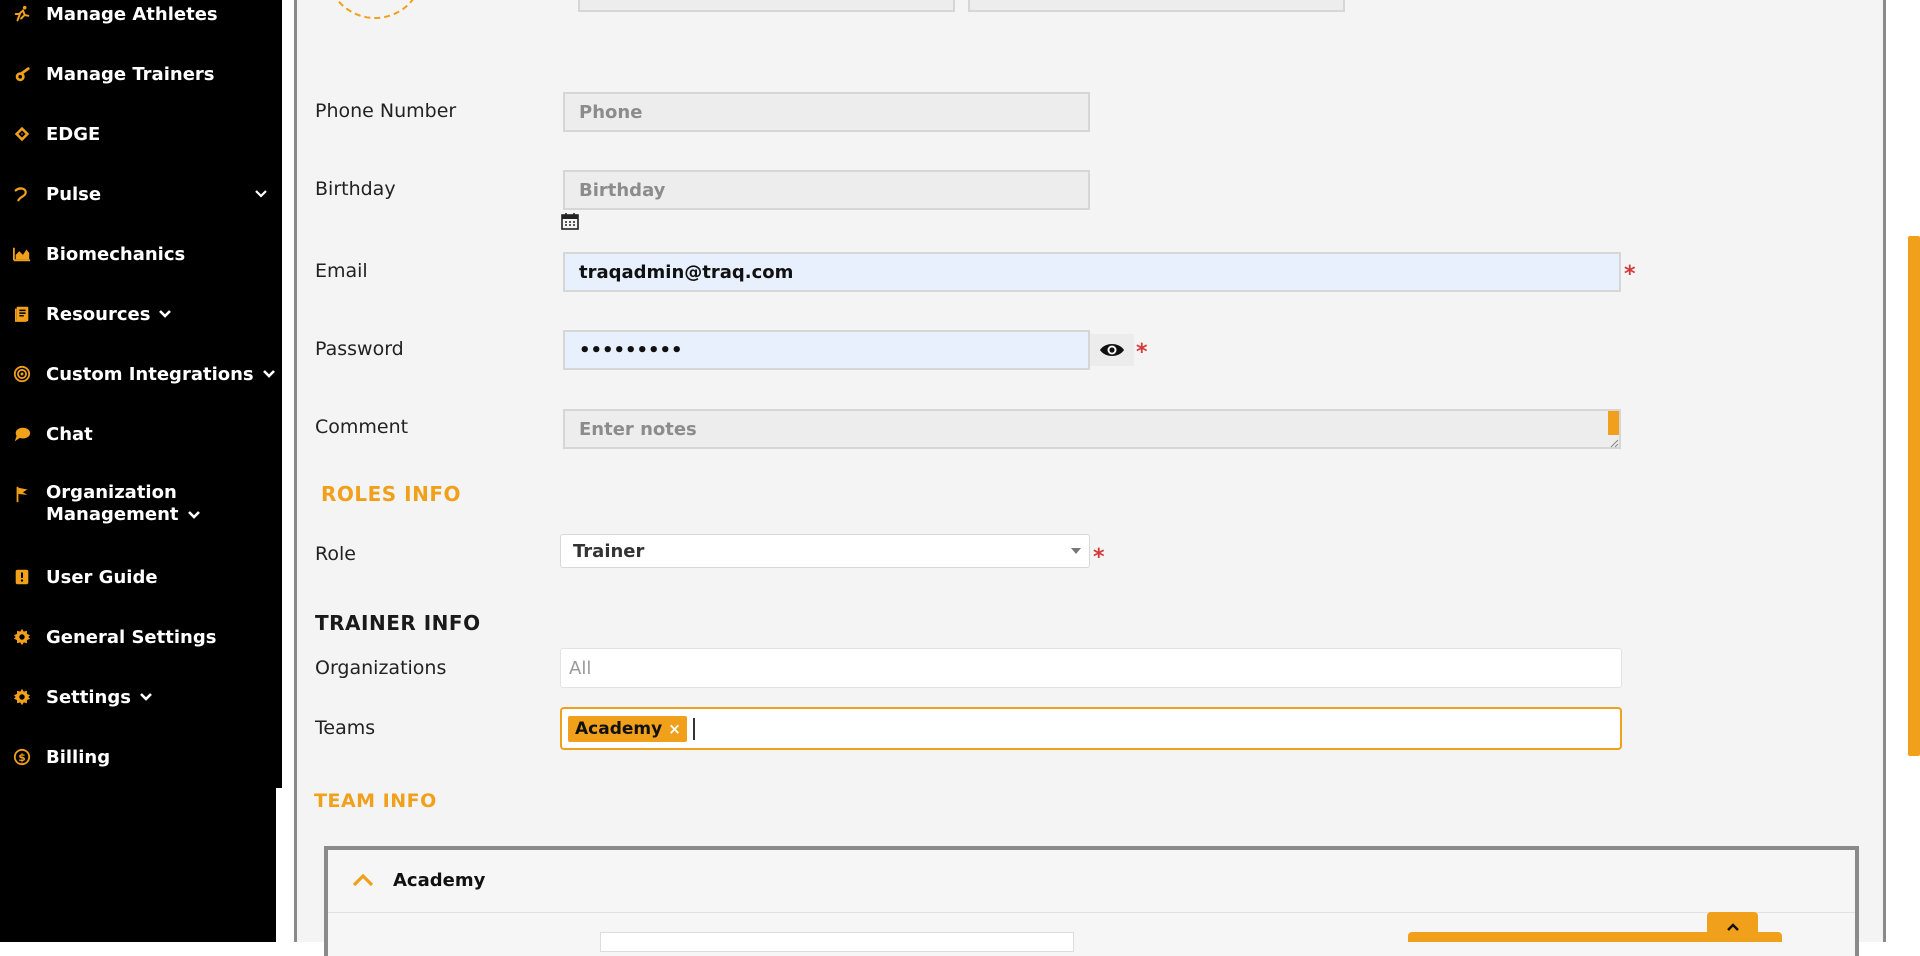 Image resolution: width=1920 pixels, height=956 pixels. What do you see at coordinates (22, 254) in the screenshot?
I see `area-chart-icon` at bounding box center [22, 254].